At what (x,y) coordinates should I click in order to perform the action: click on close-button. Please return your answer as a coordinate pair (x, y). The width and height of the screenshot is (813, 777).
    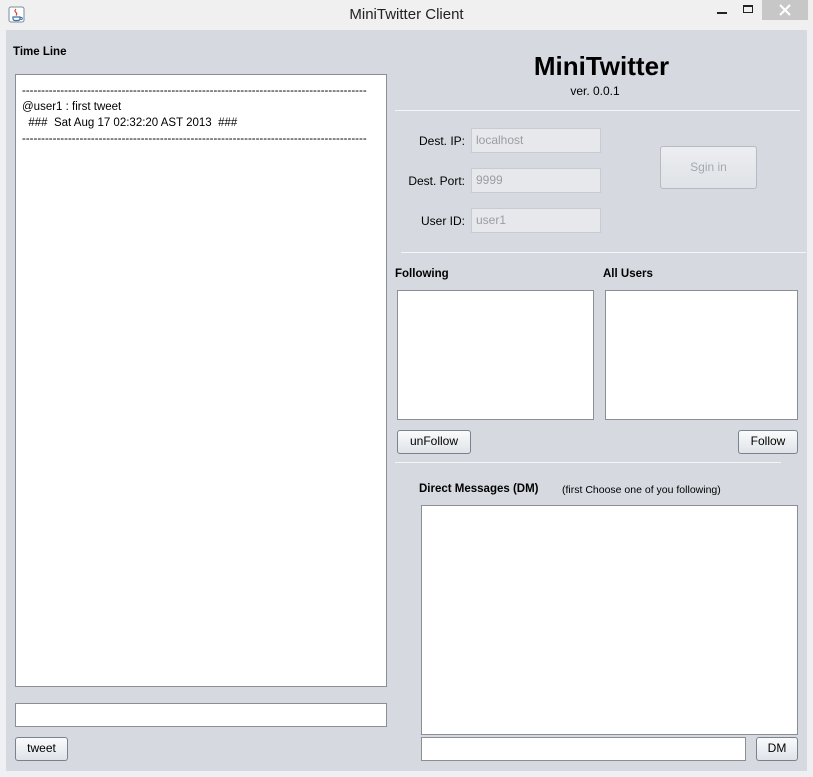
    Looking at the image, I should click on (785, 10).